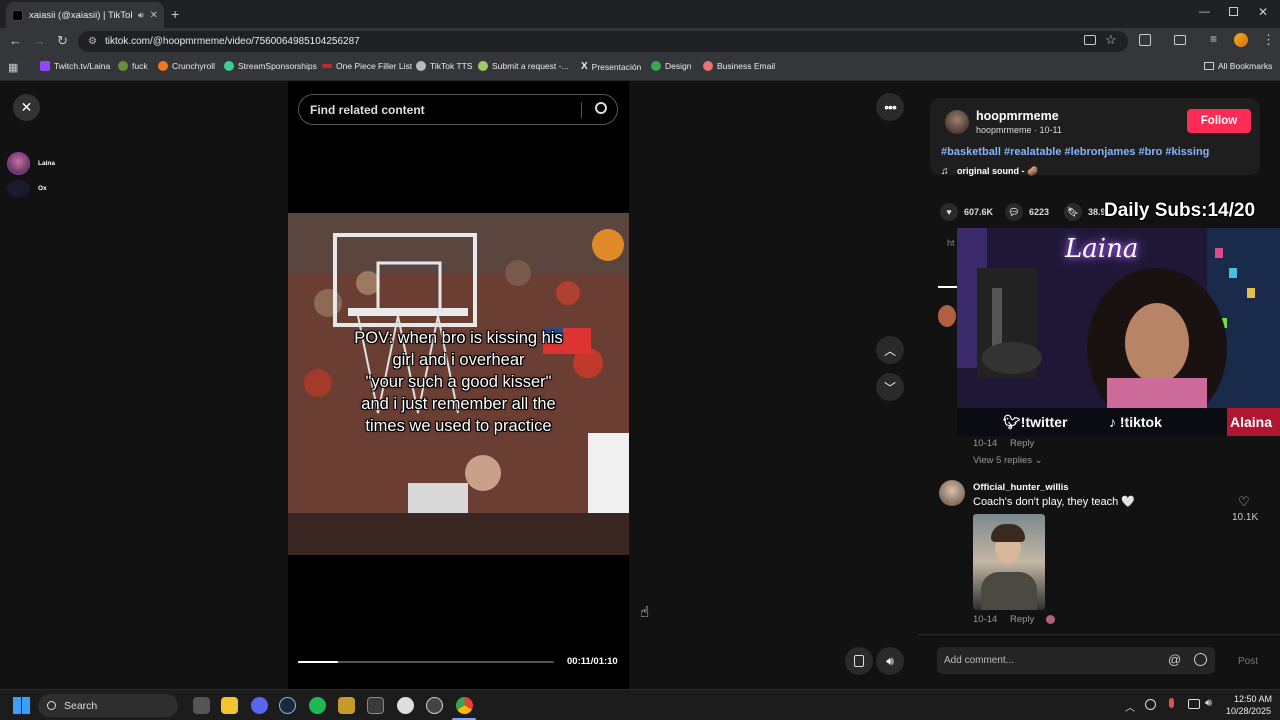 This screenshot has width=1280, height=720. I want to click on taskbar-search-label: Search, so click(81, 705).